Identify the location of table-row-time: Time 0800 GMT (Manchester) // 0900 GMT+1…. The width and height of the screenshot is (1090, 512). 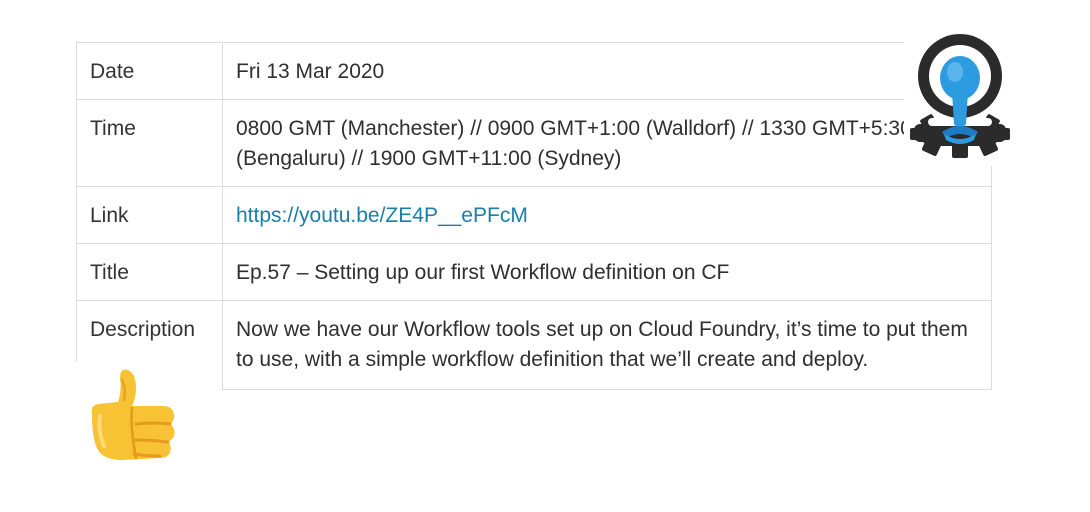
(534, 143).